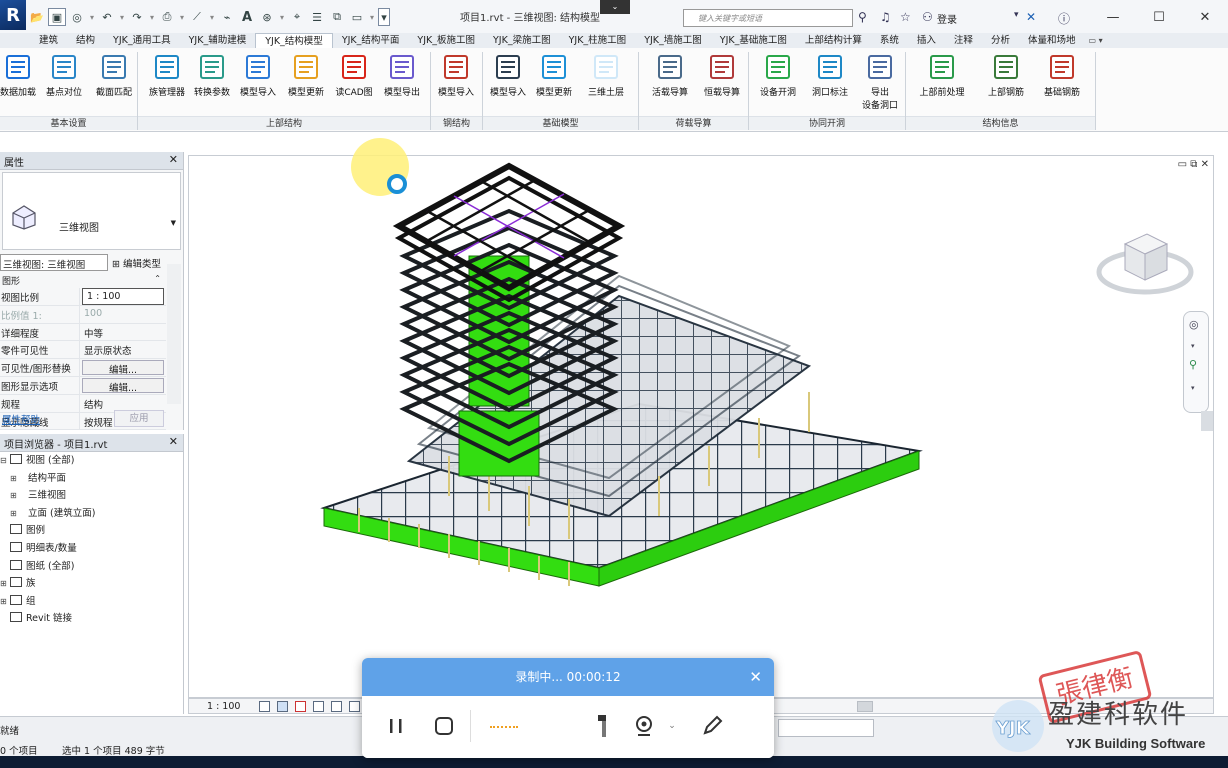 Image resolution: width=1228 pixels, height=768 pixels. What do you see at coordinates (91, 549) in the screenshot?
I see `browser-node: 明细表/数量` at bounding box center [91, 549].